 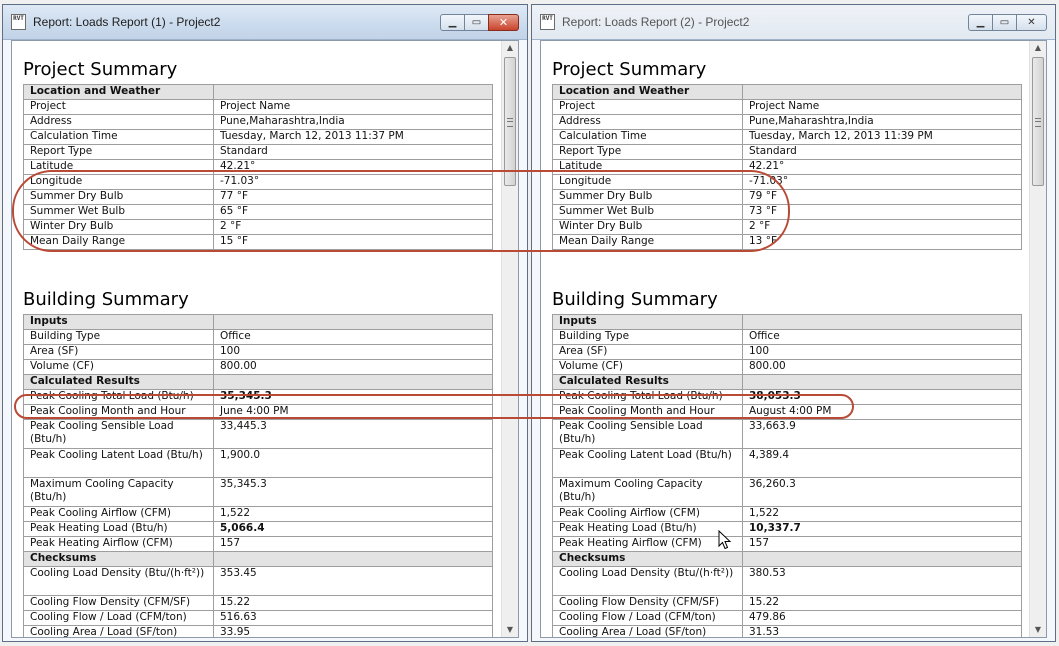 What do you see at coordinates (258, 242) in the screenshot?
I see `table-row: Mean Daily Range 15 °F` at bounding box center [258, 242].